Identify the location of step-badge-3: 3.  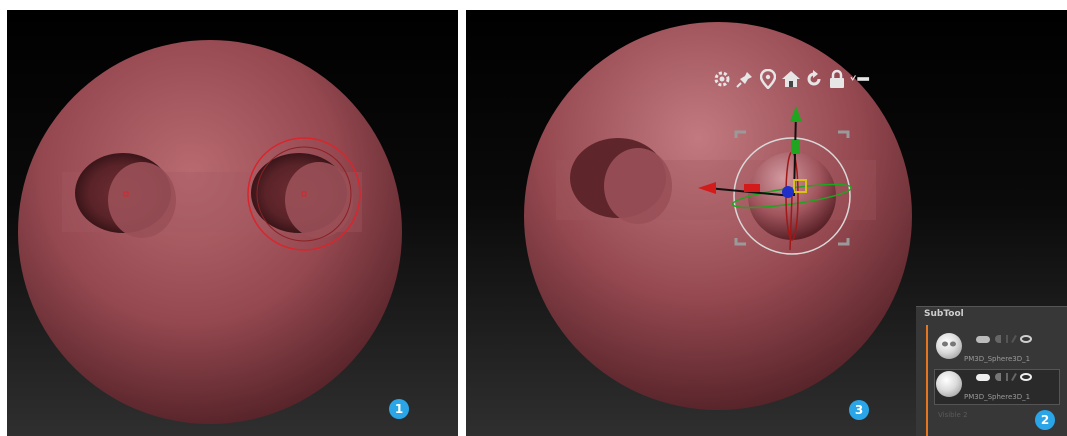
(859, 410).